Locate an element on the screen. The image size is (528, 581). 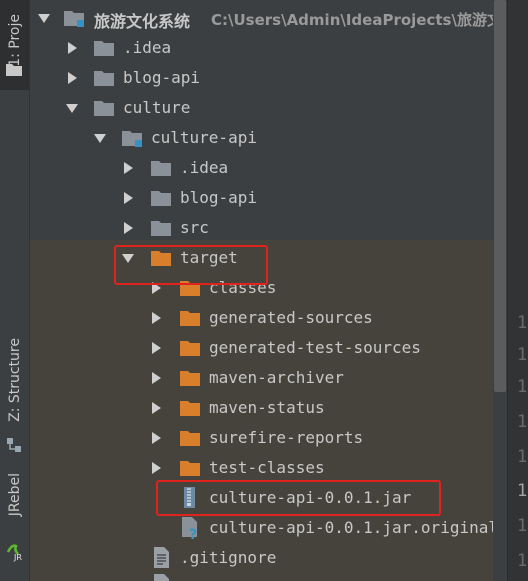
tree-item-maven-status: maven-status is located at coordinates (261, 408).